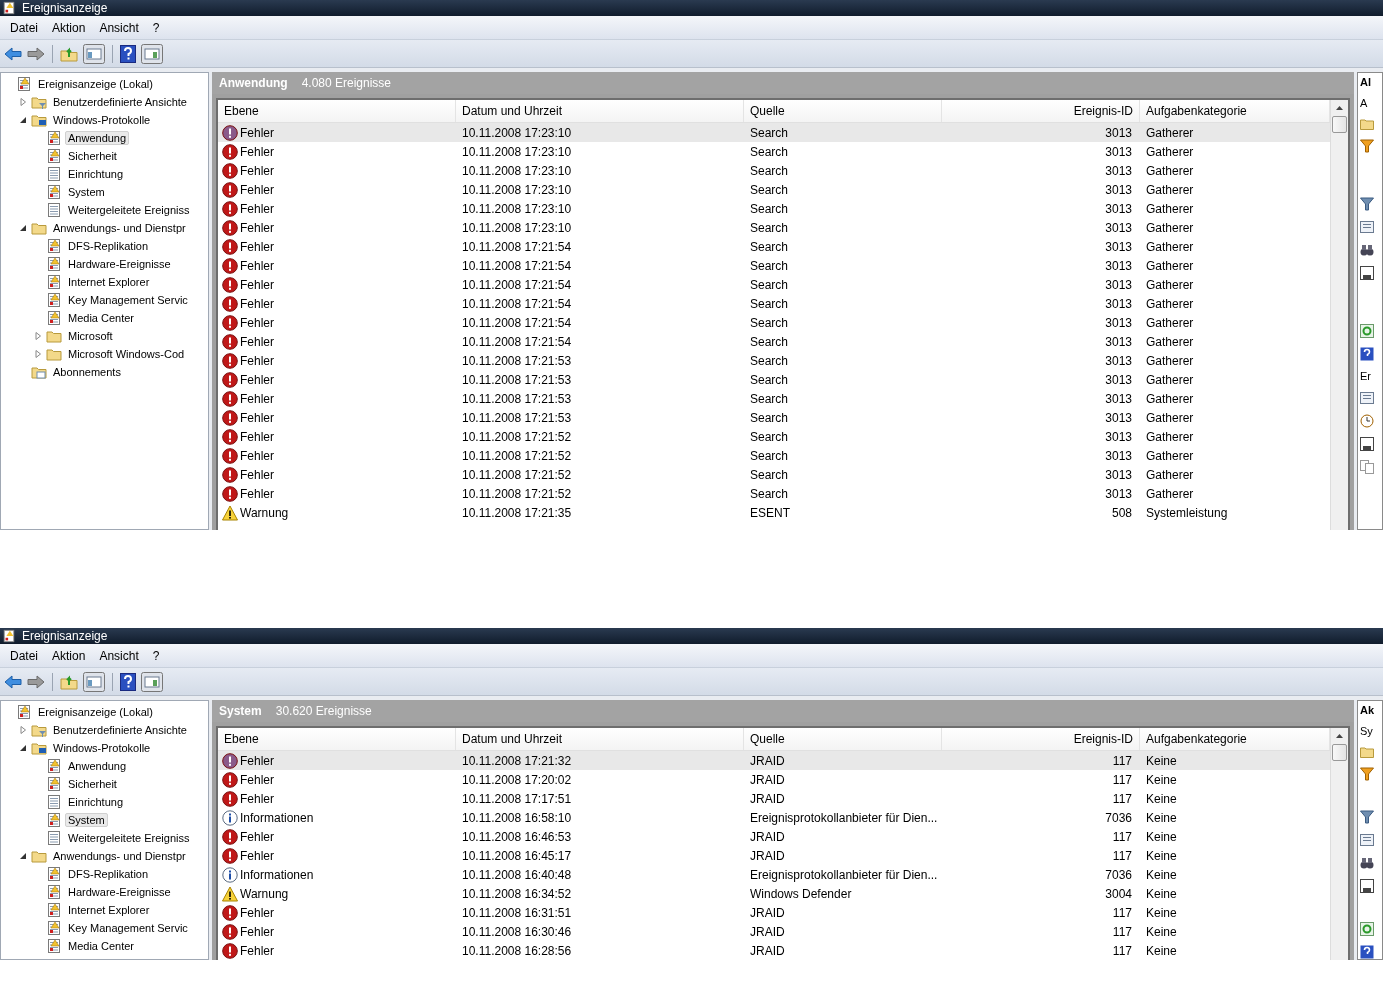  Describe the element at coordinates (769, 285) in the screenshot. I see `table-cell-text: Search` at that location.